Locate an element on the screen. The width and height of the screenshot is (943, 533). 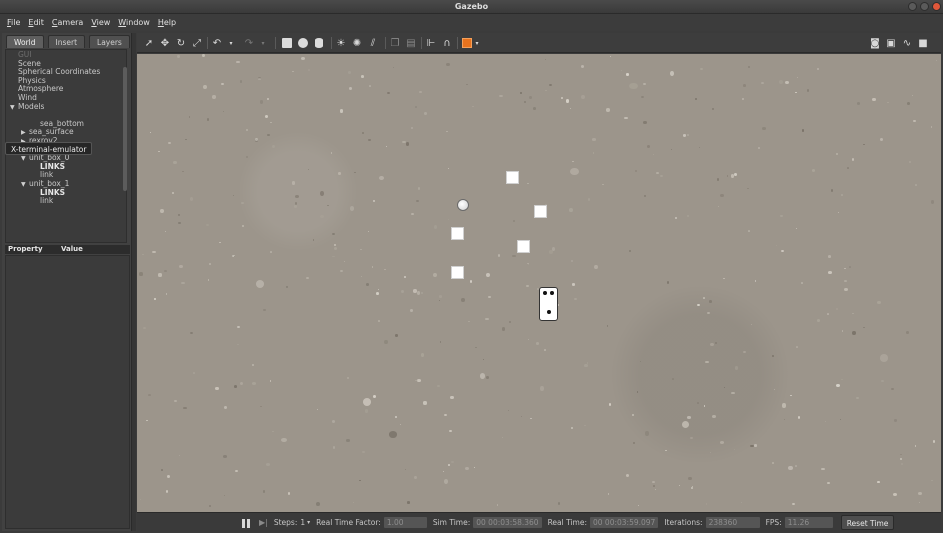
step-icon: ▶| is located at coordinates (263, 522).